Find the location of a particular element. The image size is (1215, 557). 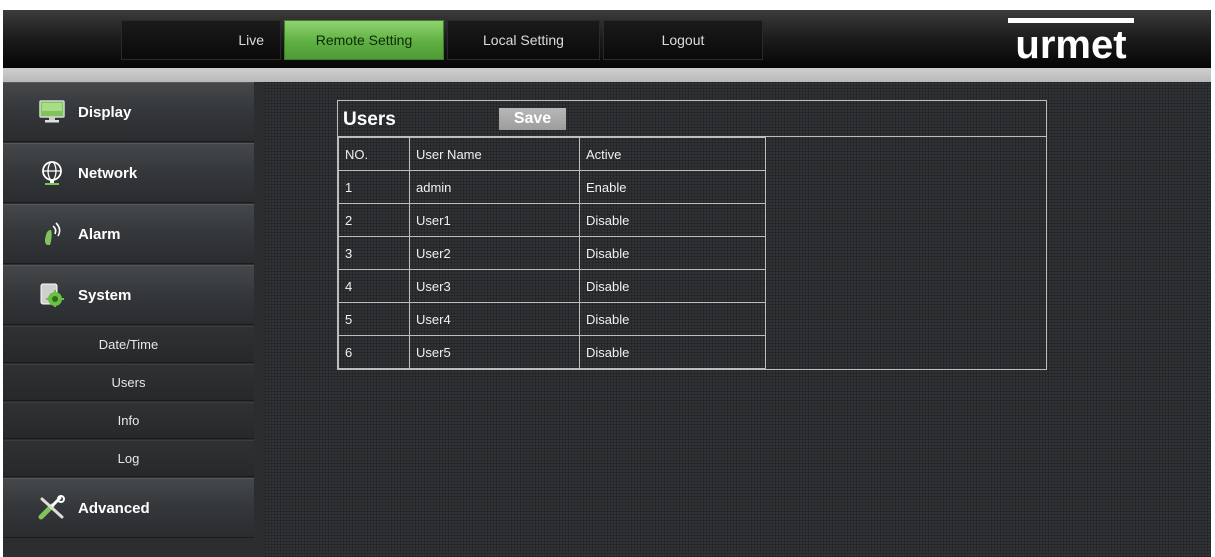

tab-local-setting: Local Setting is located at coordinates (523, 40).